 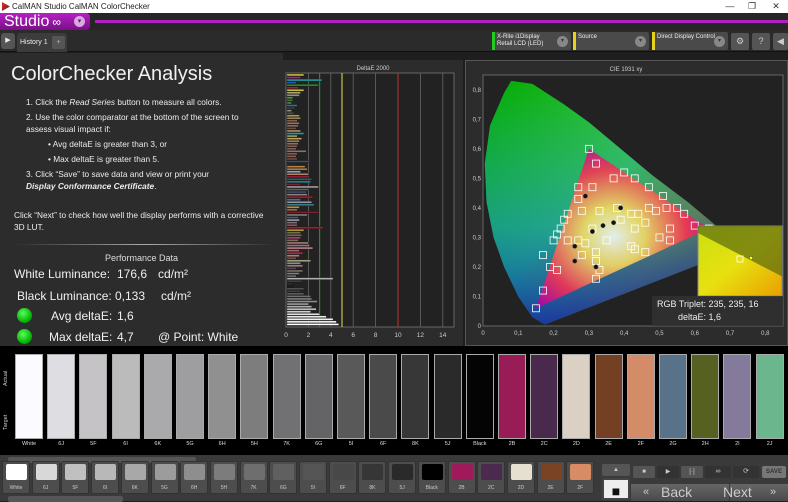 I want to click on target-label: Target, so click(x=6, y=422).